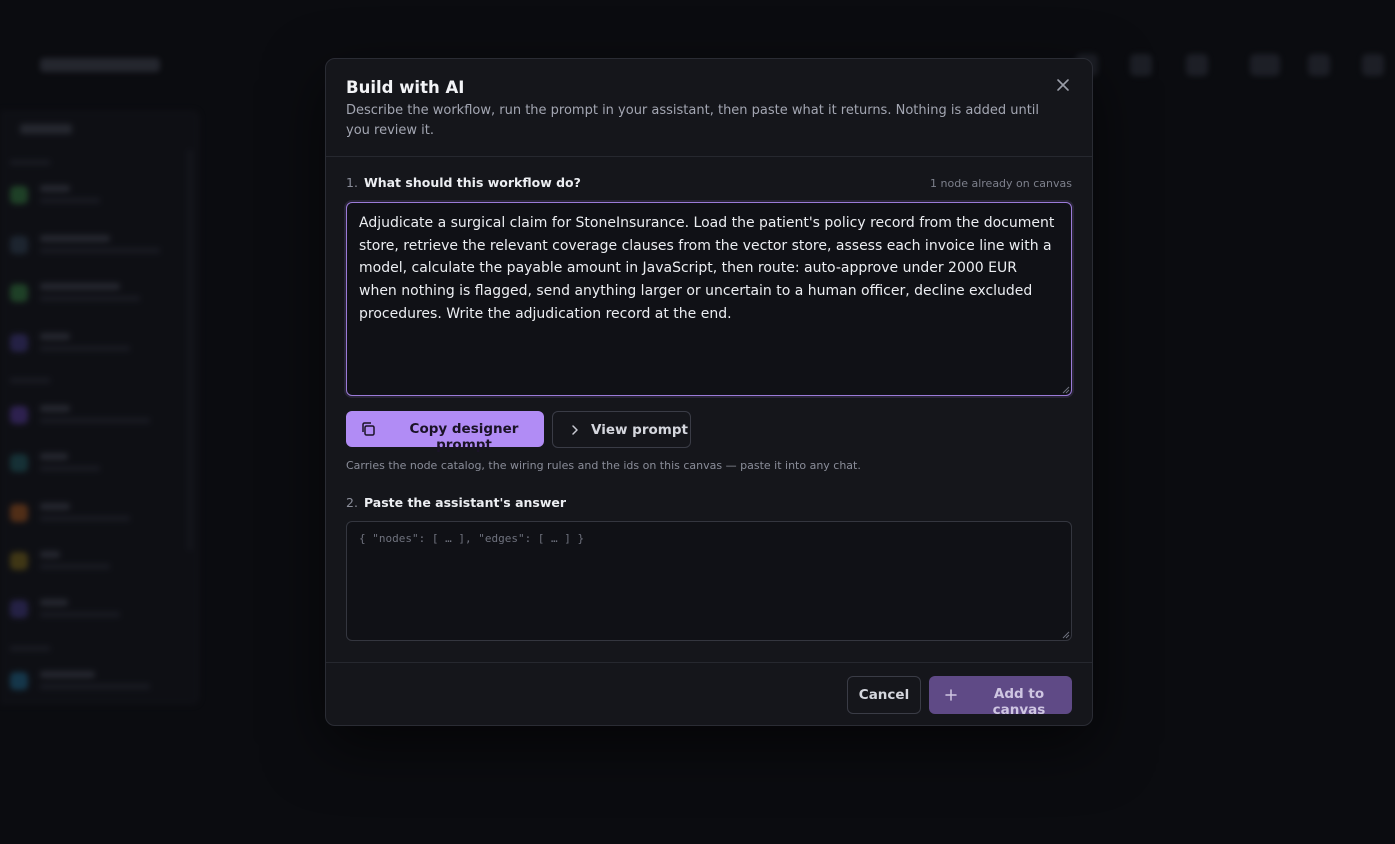 The height and width of the screenshot is (844, 1395). What do you see at coordinates (639, 430) in the screenshot?
I see `view-prompt-label: View prompt` at bounding box center [639, 430].